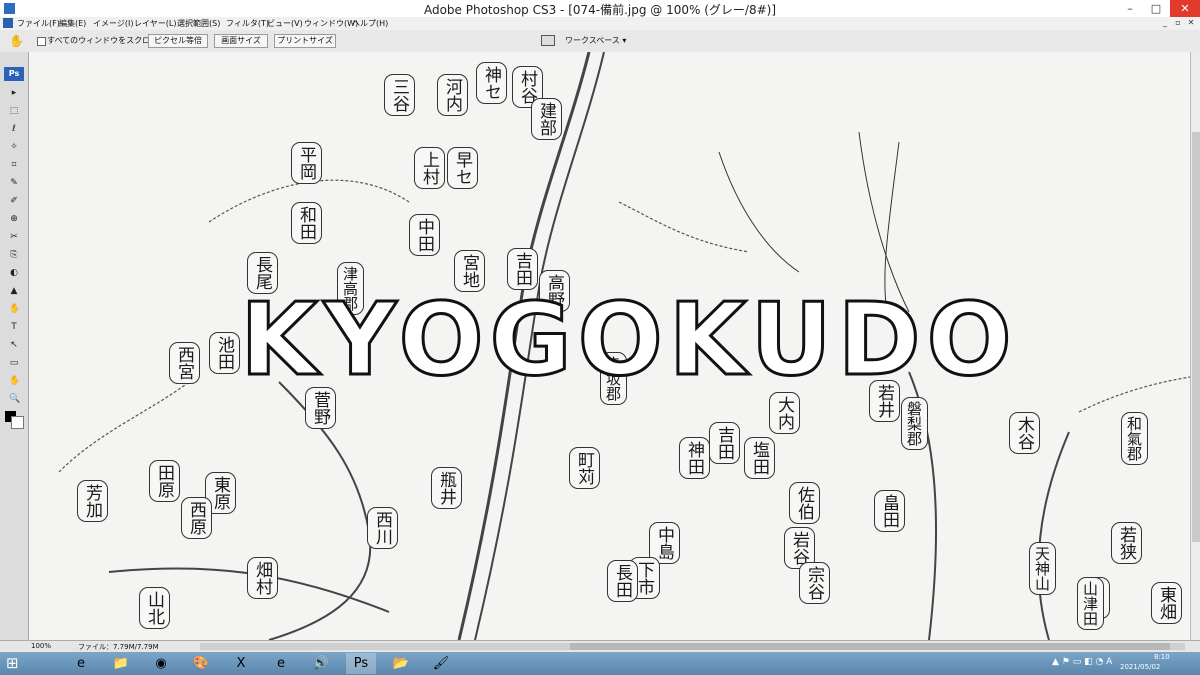  I want to click on menu-file: ファイル(F), so click(38, 23).